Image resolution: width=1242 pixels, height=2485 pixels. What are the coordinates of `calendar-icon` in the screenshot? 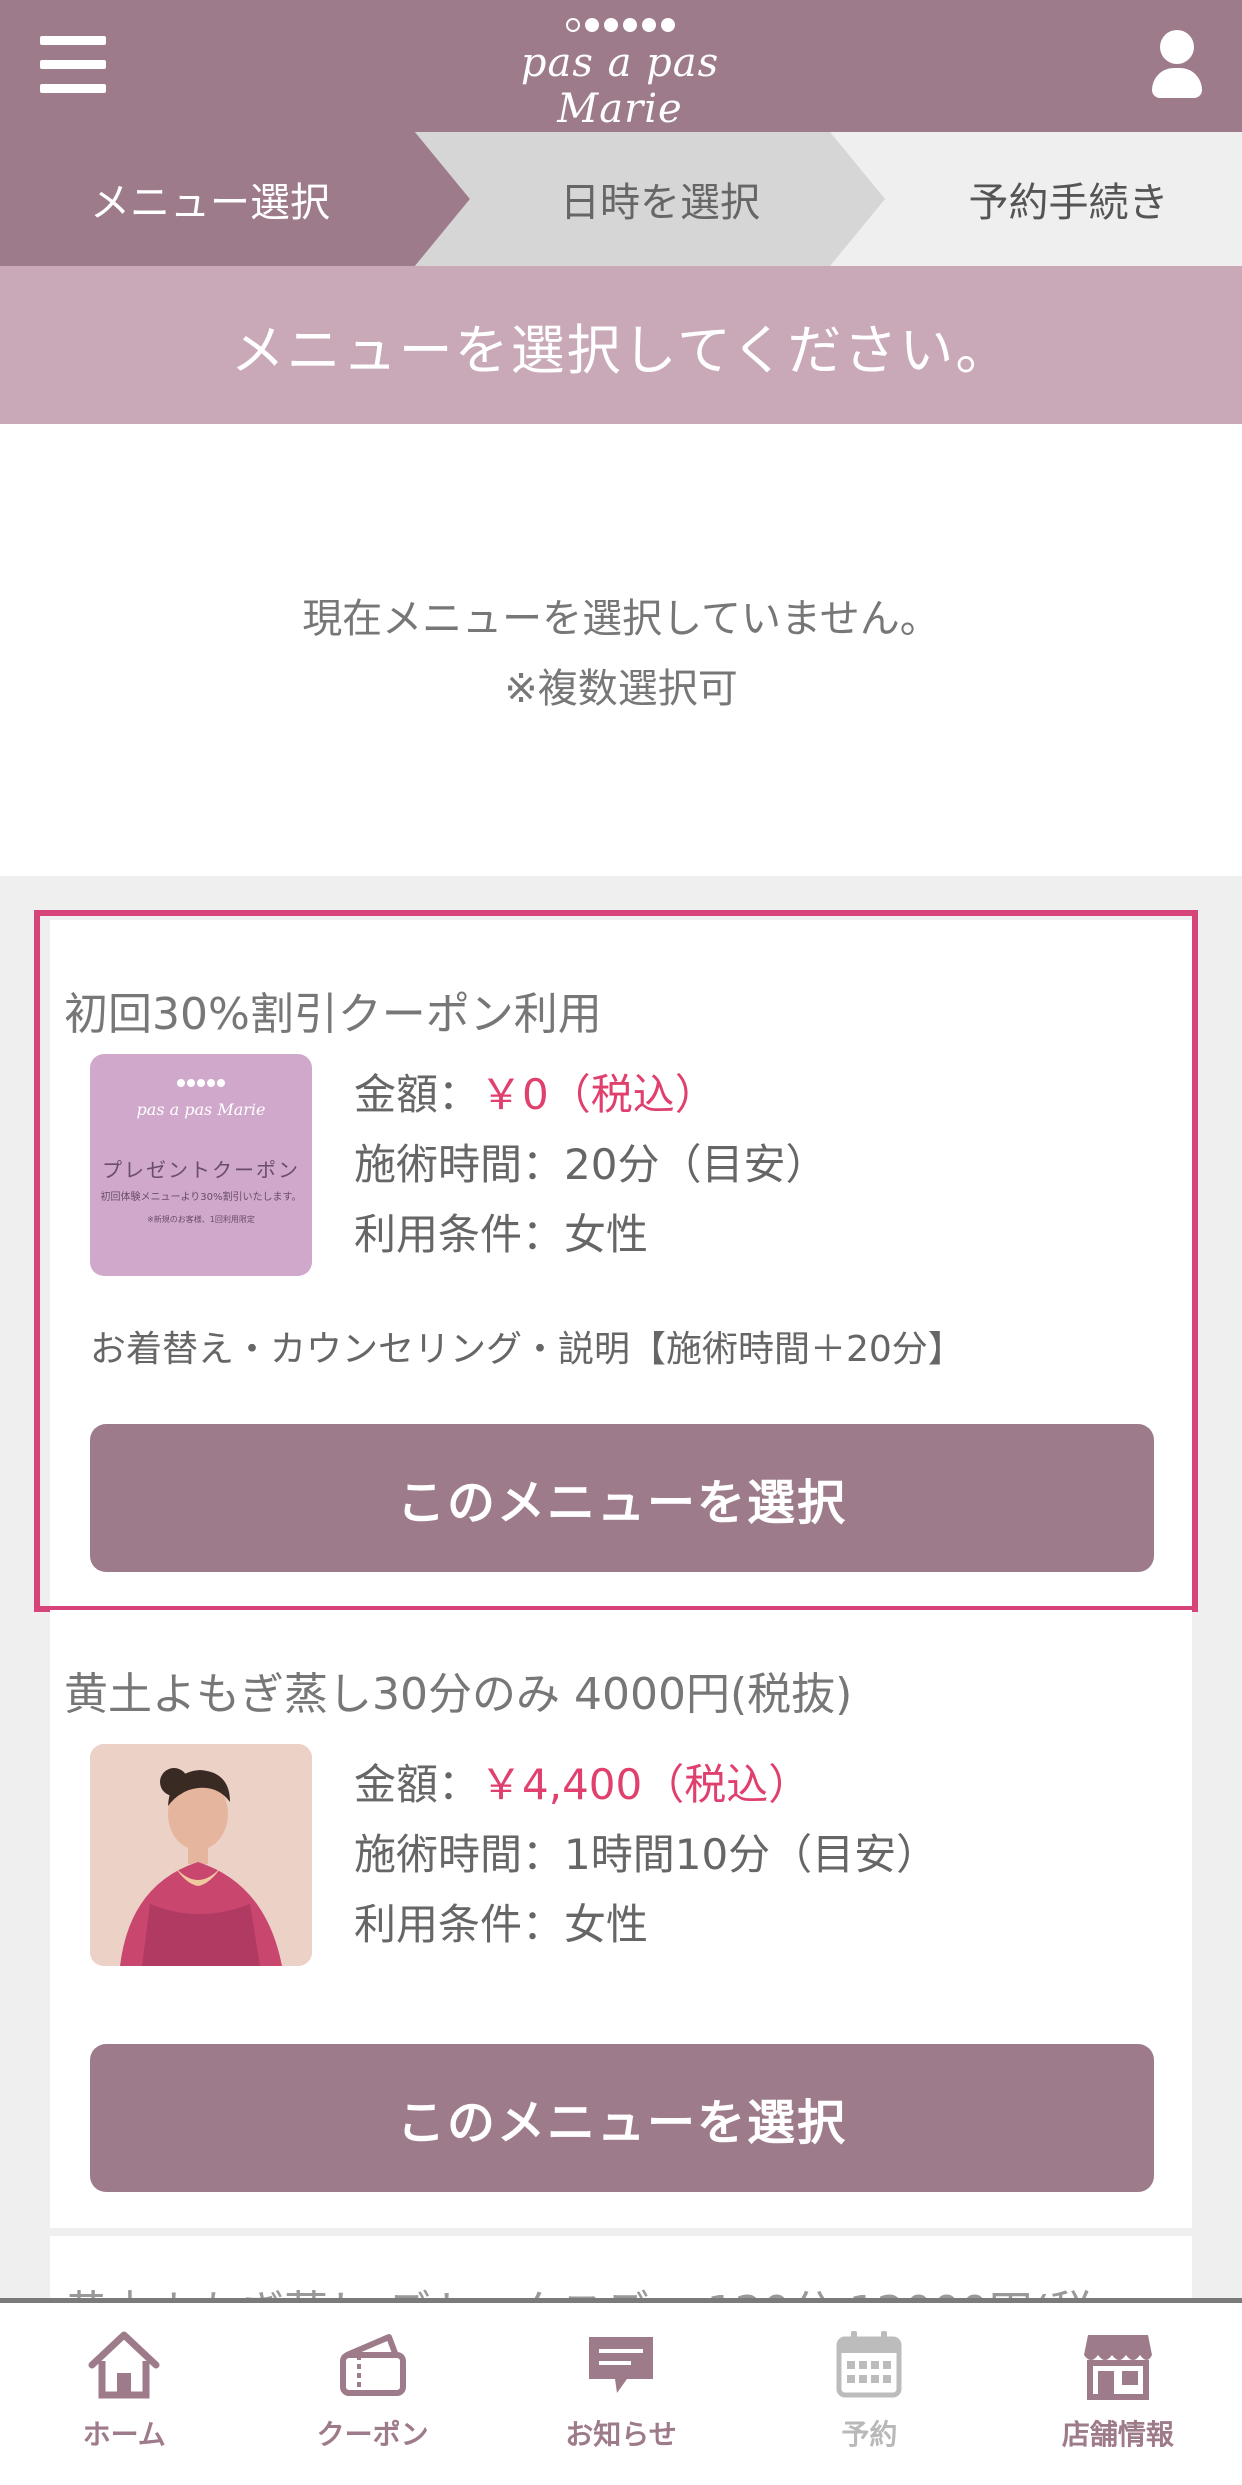 It's located at (869, 2364).